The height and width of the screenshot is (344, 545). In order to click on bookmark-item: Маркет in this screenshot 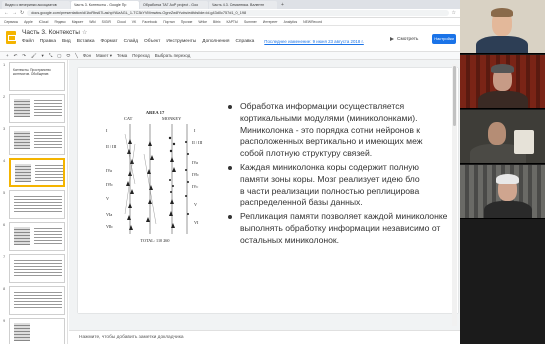, I will do `click(77, 22)`.